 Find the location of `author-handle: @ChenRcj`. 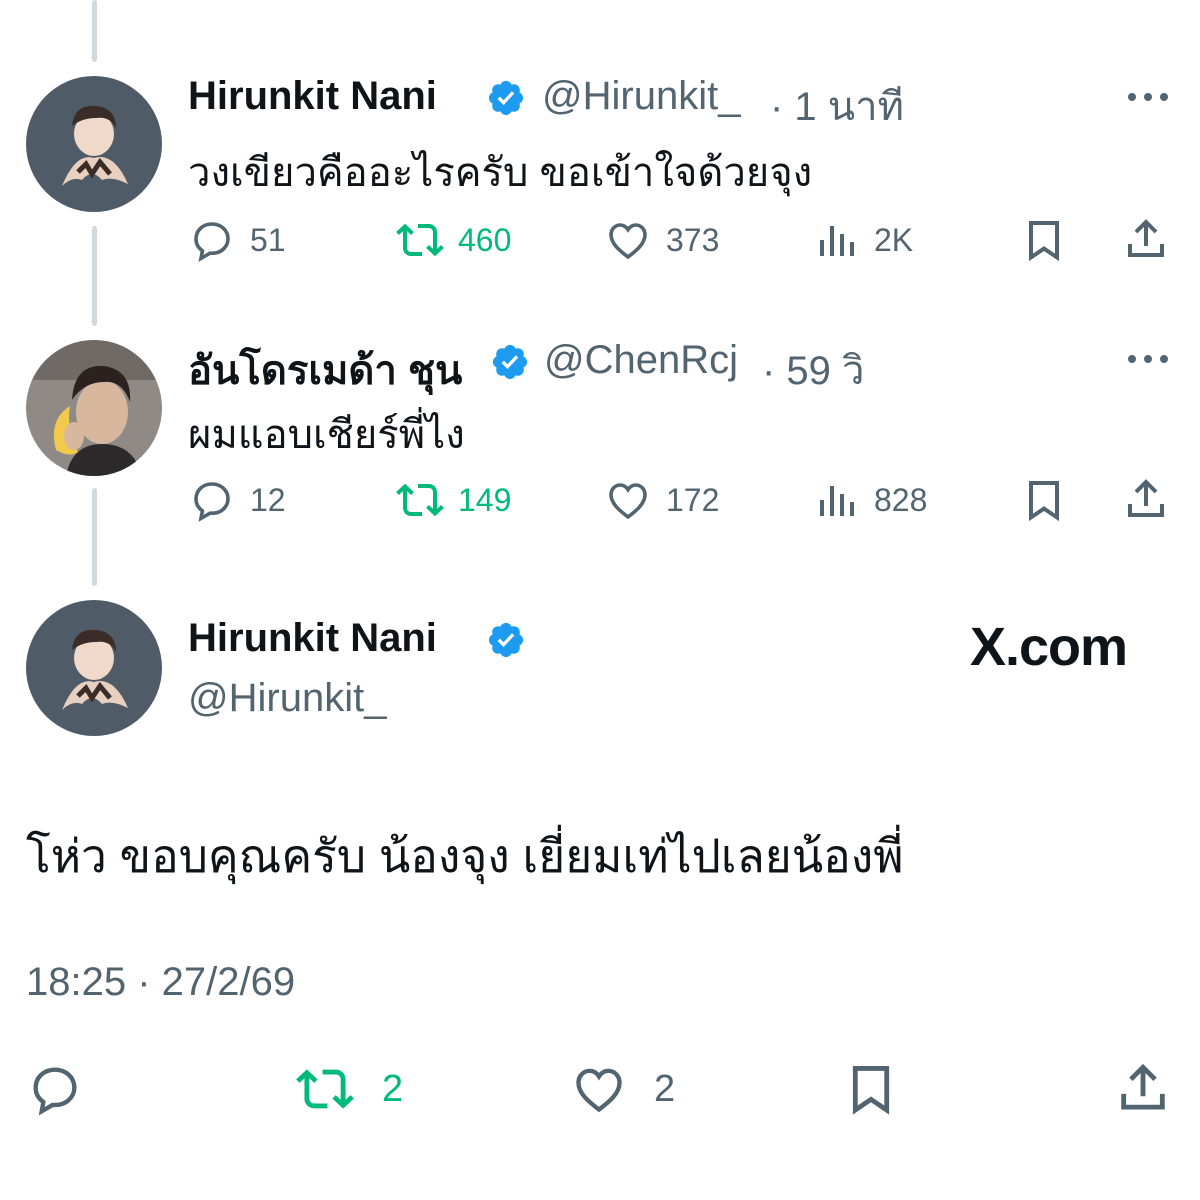

author-handle: @ChenRcj is located at coordinates (641, 360).